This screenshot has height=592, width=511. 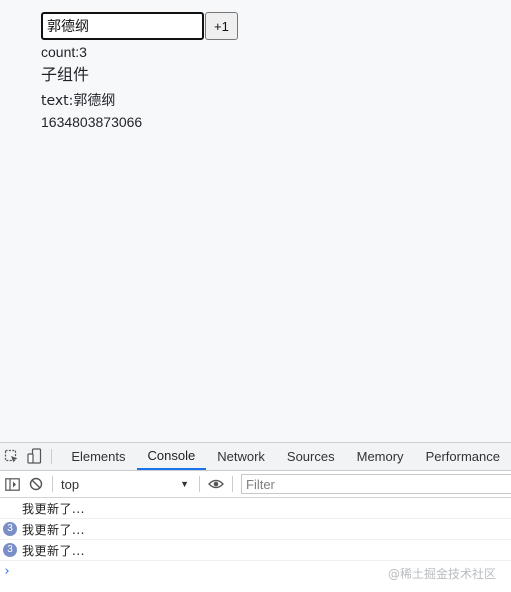 What do you see at coordinates (92, 122) in the screenshot?
I see `timestamp-display: 1634803873066` at bounding box center [92, 122].